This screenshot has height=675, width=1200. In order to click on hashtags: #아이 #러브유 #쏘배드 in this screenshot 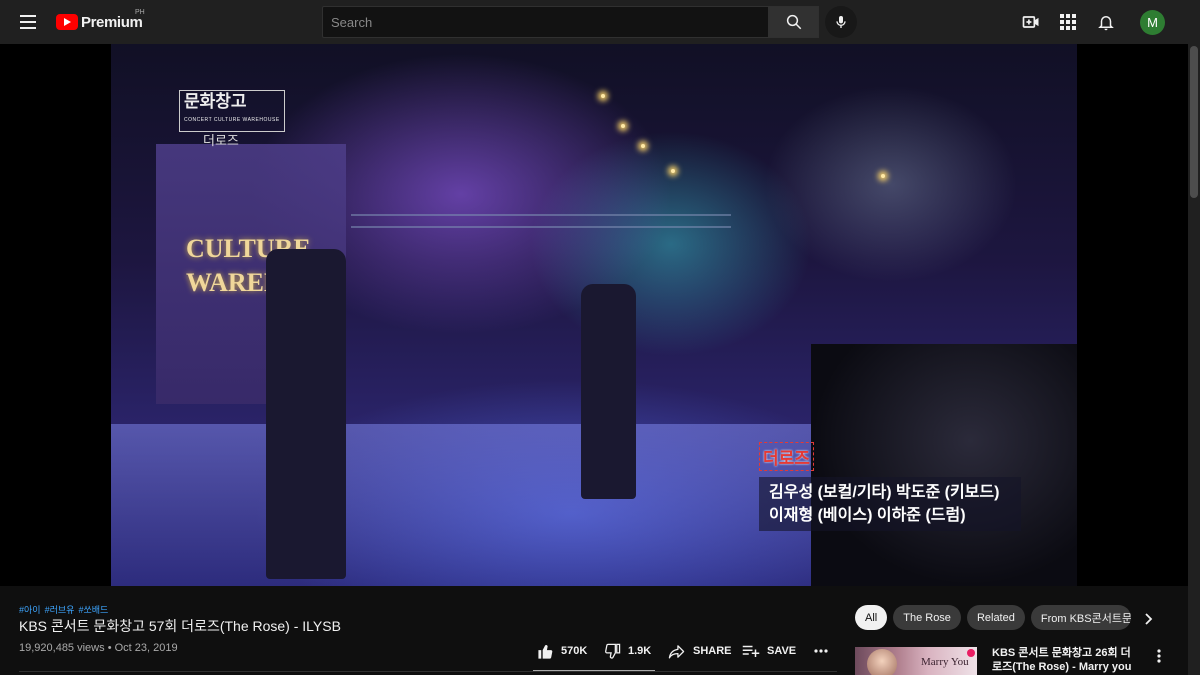, I will do `click(65, 609)`.